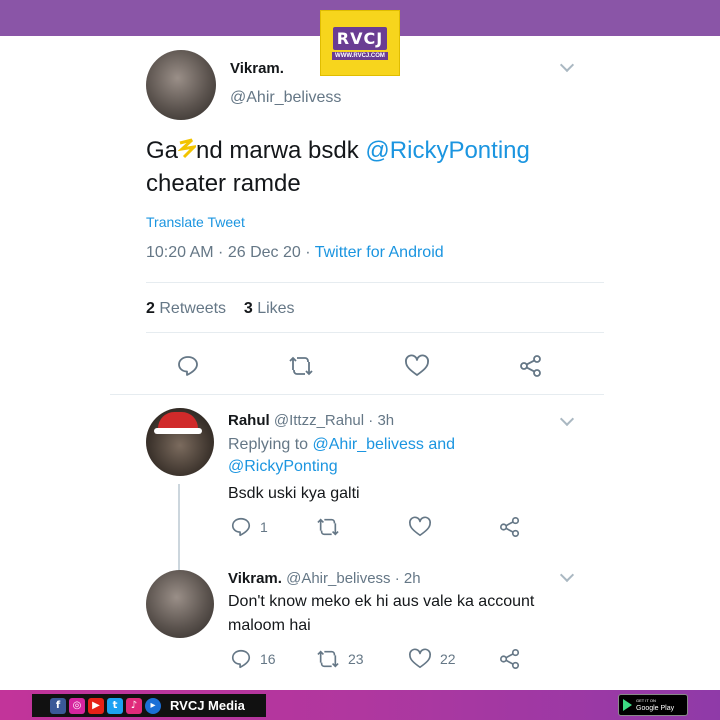  I want to click on reply-button: 16, so click(253, 659).